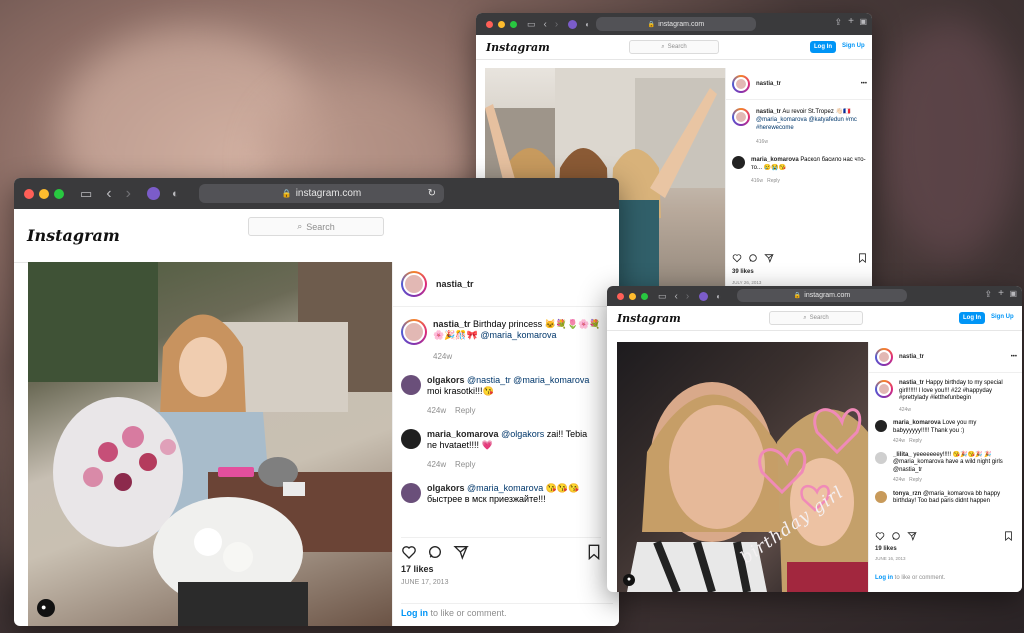 Image resolution: width=1024 pixels, height=633 pixels. I want to click on url-bar: 🔒 instagram.com ↻, so click(321, 193).